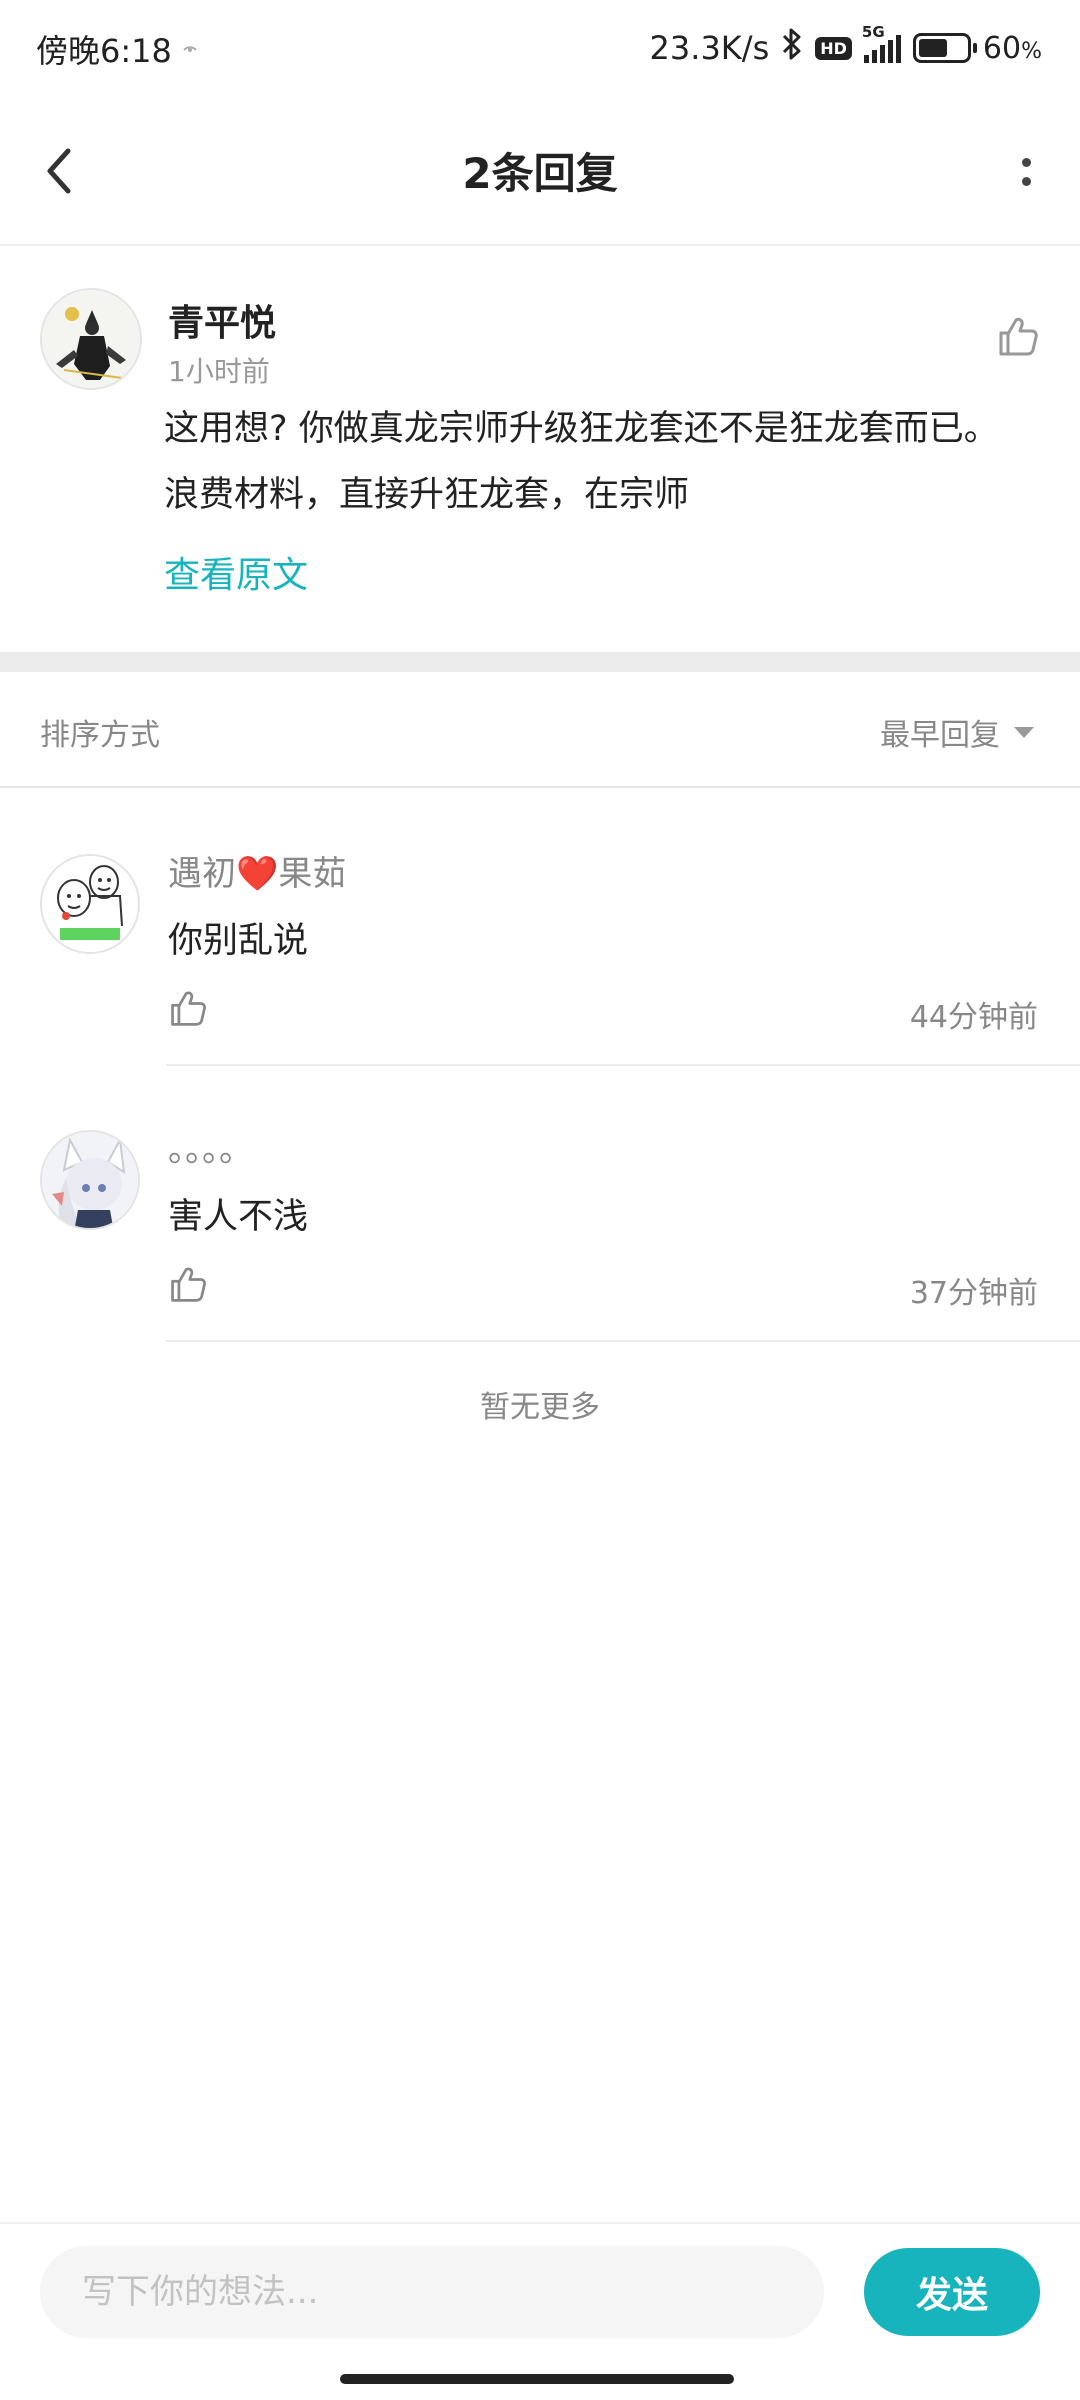 This screenshot has height=2400, width=1080. Describe the element at coordinates (792, 48) in the screenshot. I see `bluetooth-icon` at that location.